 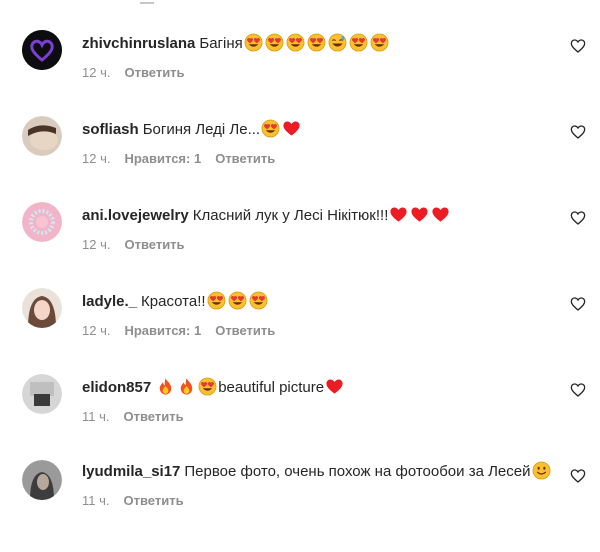 I want to click on comment-username: elidon857, so click(x=116, y=387).